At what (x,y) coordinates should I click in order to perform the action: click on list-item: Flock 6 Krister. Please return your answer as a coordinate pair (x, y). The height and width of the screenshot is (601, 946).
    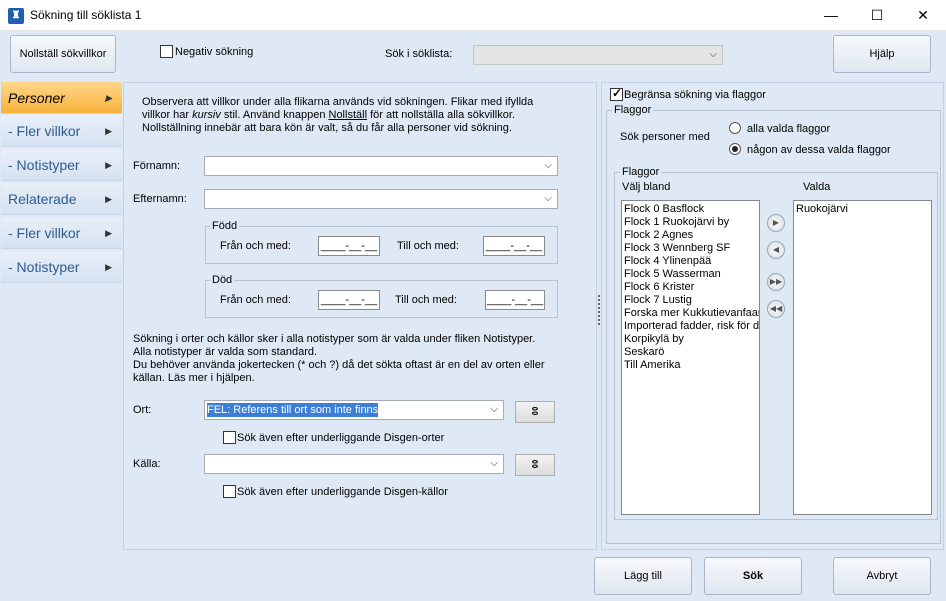
    Looking at the image, I should click on (690, 287).